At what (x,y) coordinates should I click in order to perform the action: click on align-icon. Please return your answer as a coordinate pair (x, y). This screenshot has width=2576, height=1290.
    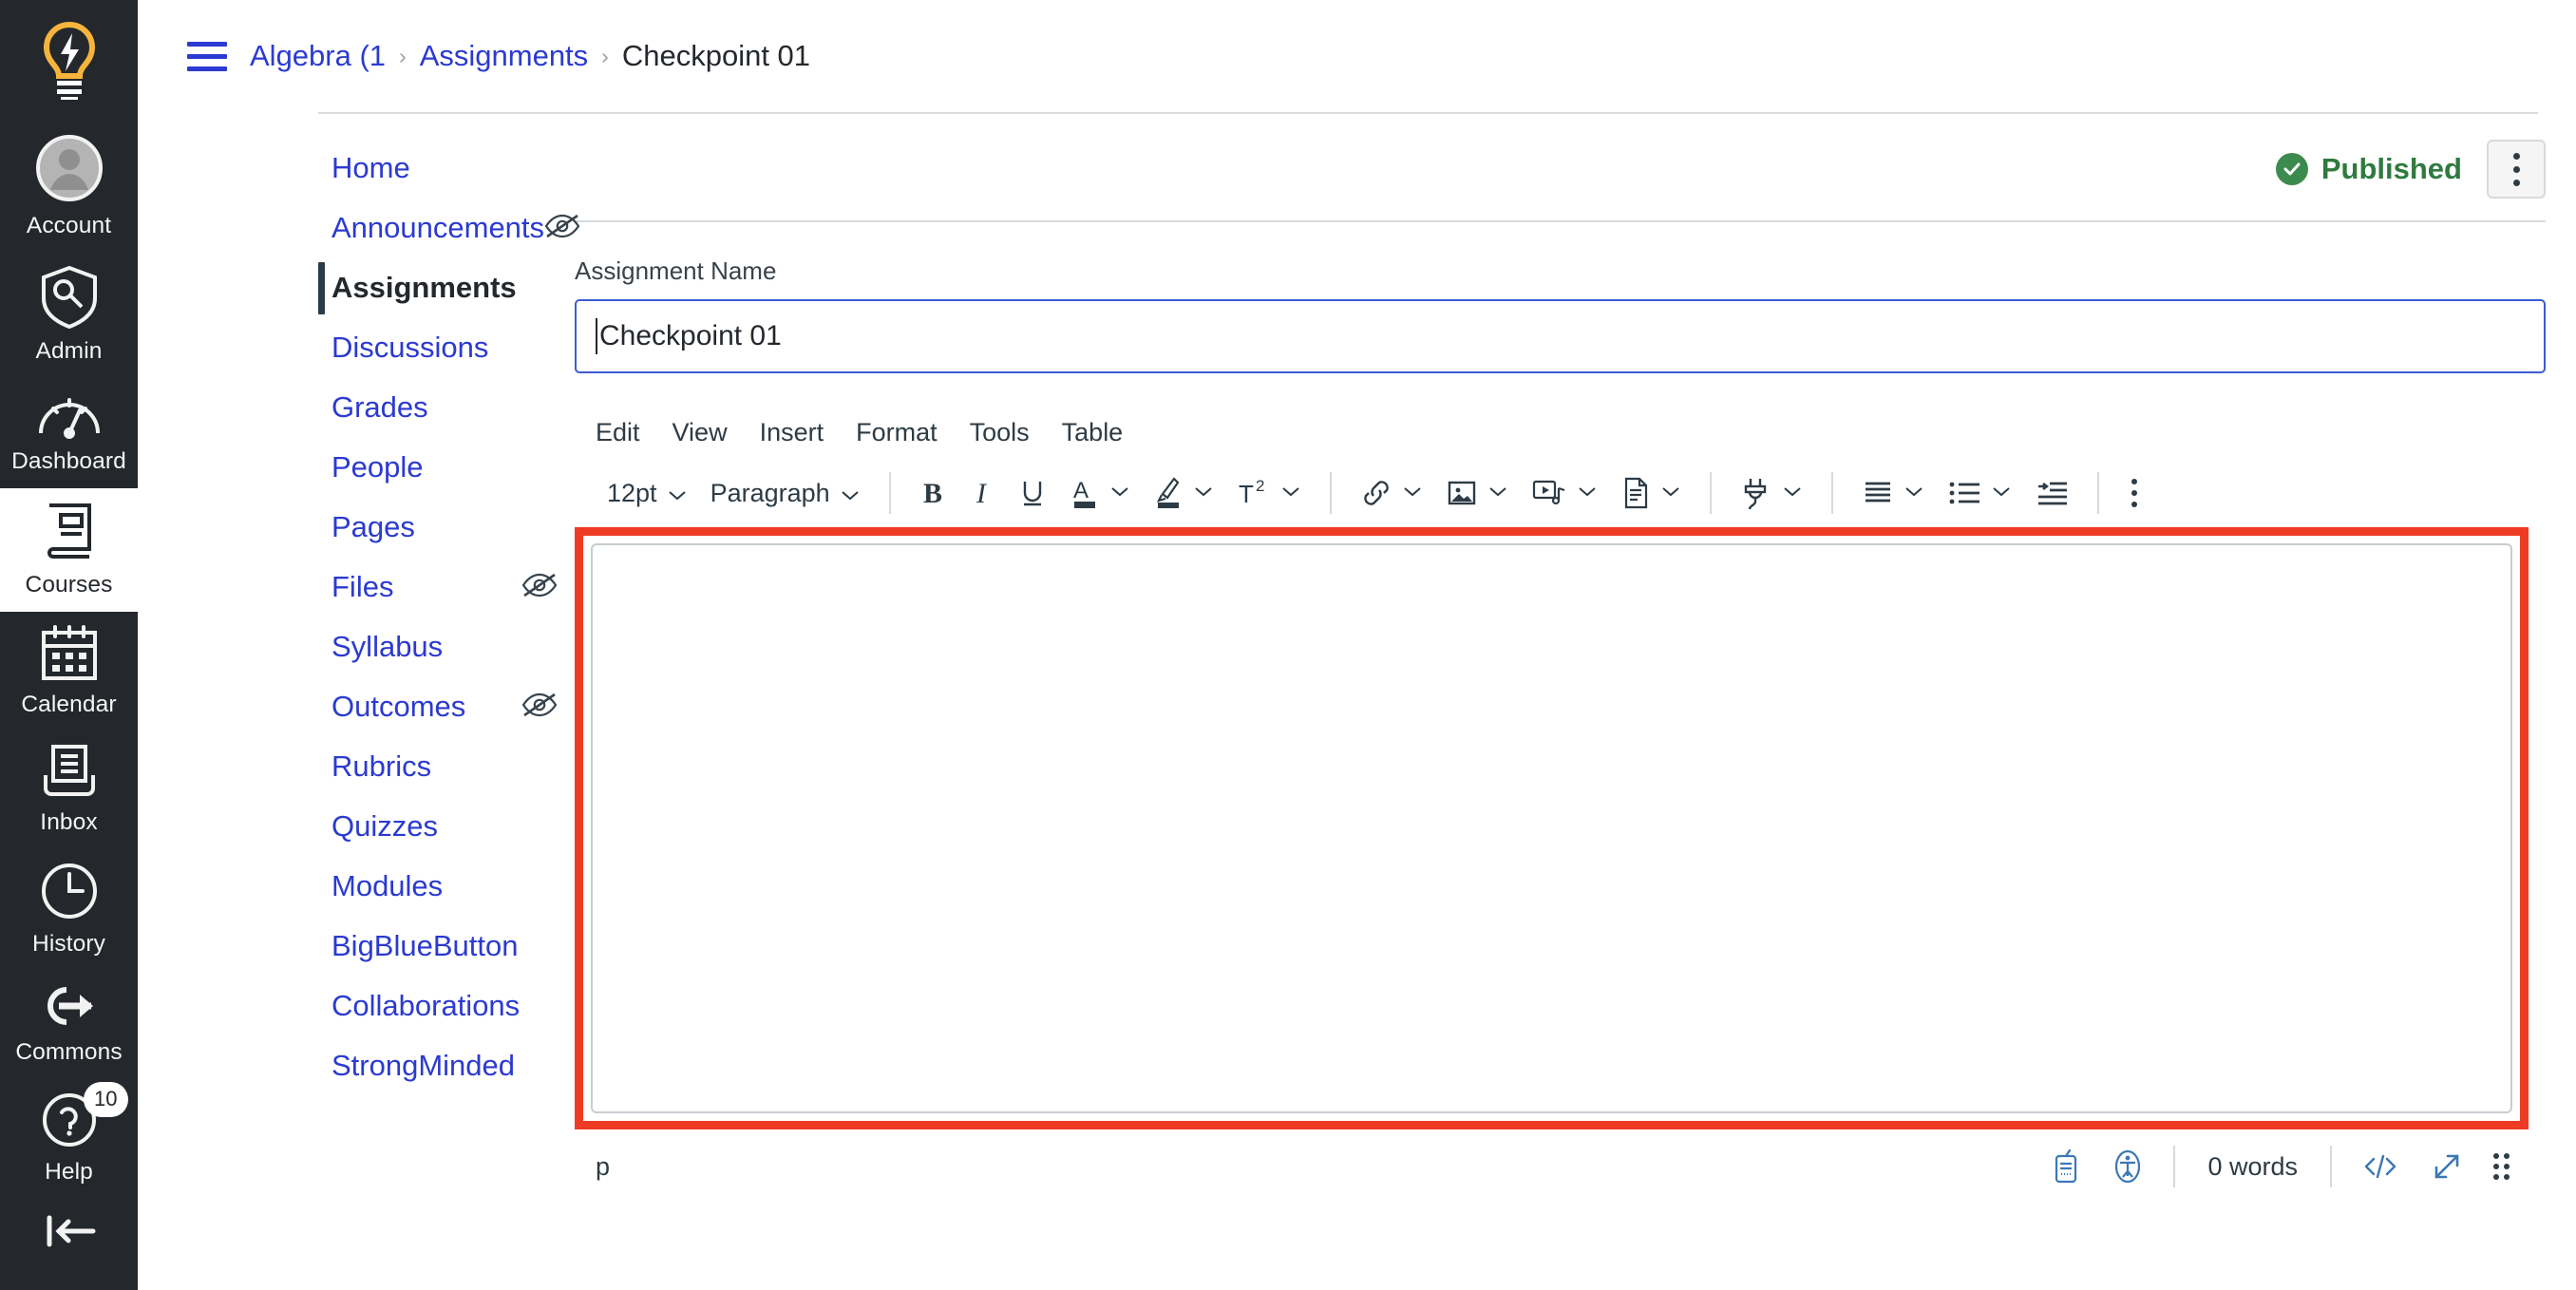
    Looking at the image, I should click on (1893, 493).